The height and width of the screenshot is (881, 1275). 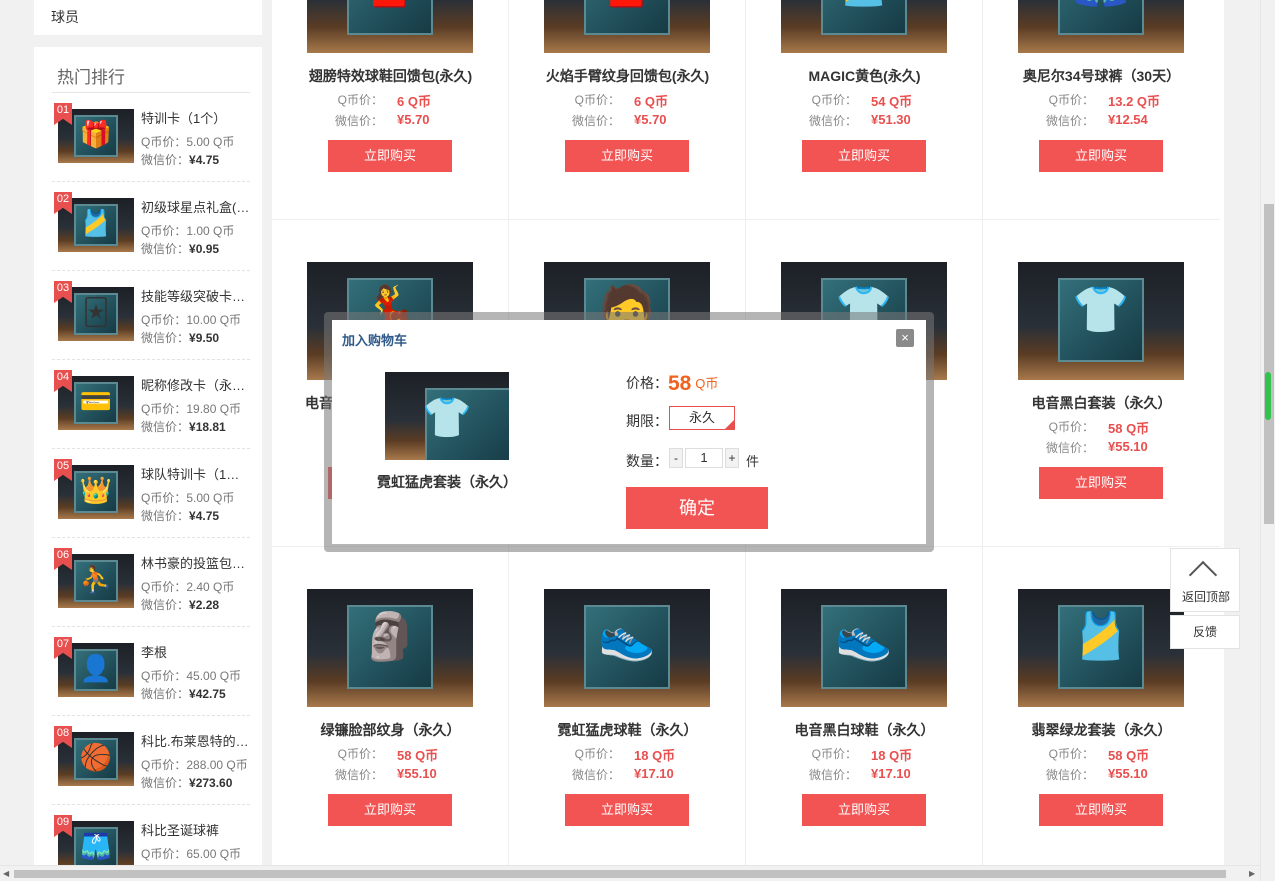 What do you see at coordinates (390, 76) in the screenshot?
I see `product-title: 翅膀特效球鞋回馈包(永久)` at bounding box center [390, 76].